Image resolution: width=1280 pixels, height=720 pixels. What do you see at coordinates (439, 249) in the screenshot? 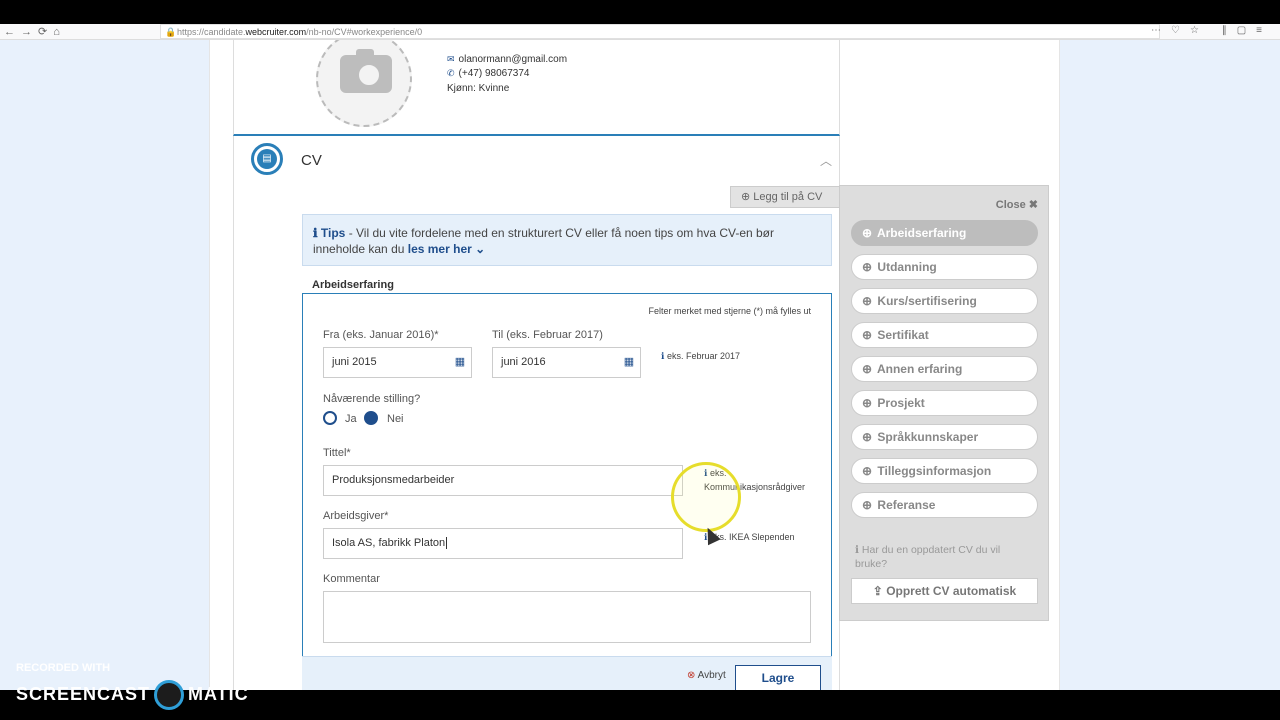
I see `read-more-label: les mer her` at bounding box center [439, 249].